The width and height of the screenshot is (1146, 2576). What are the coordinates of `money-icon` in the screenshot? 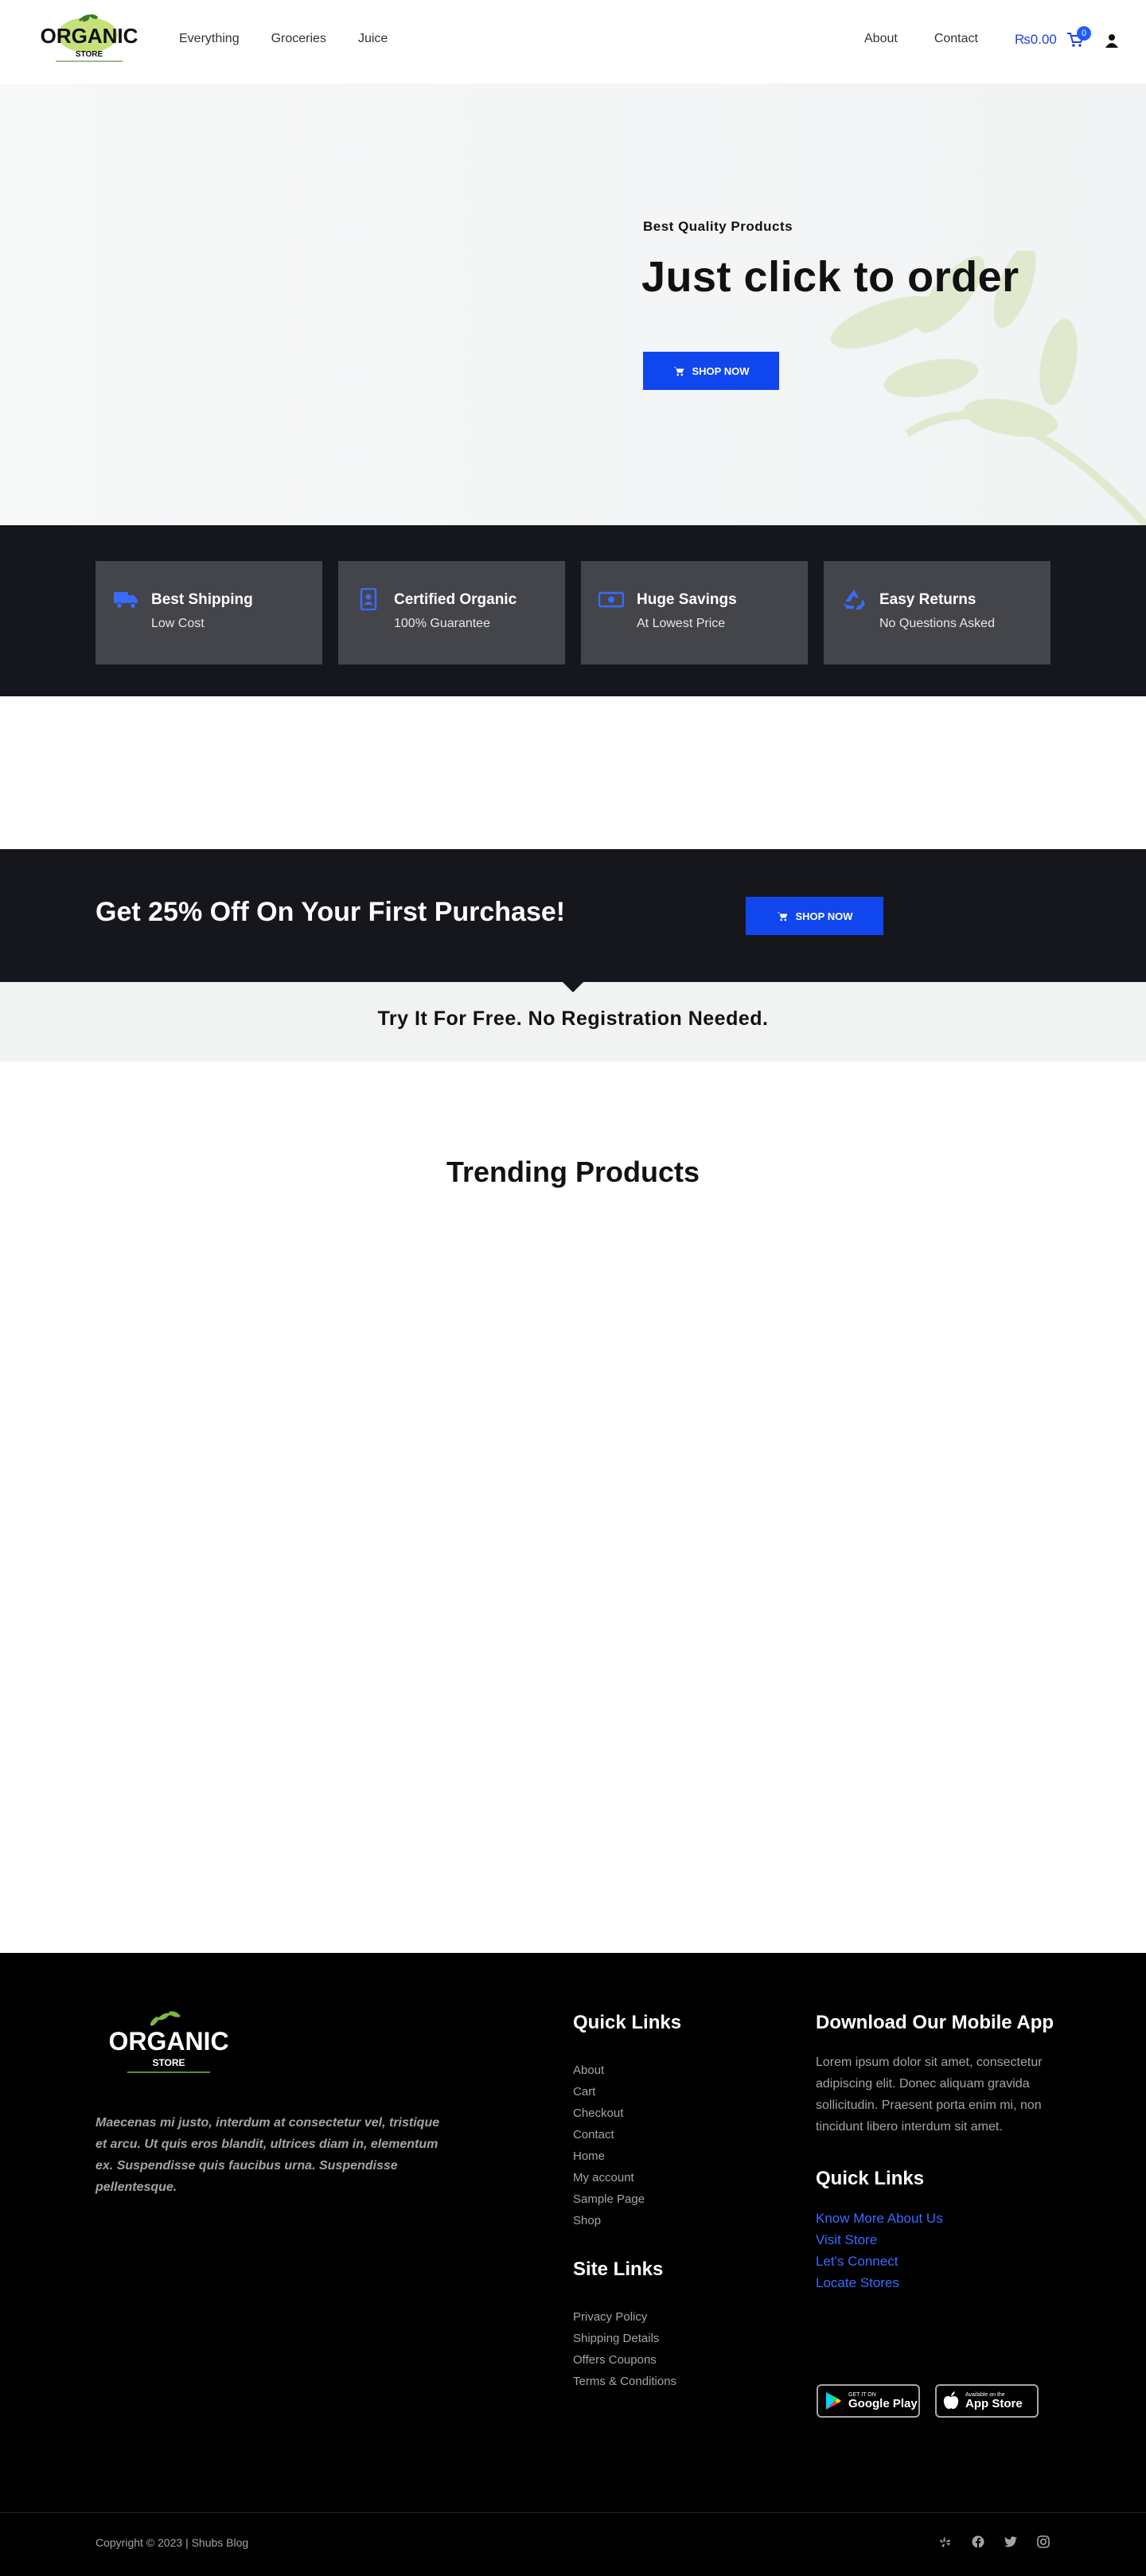 It's located at (611, 599).